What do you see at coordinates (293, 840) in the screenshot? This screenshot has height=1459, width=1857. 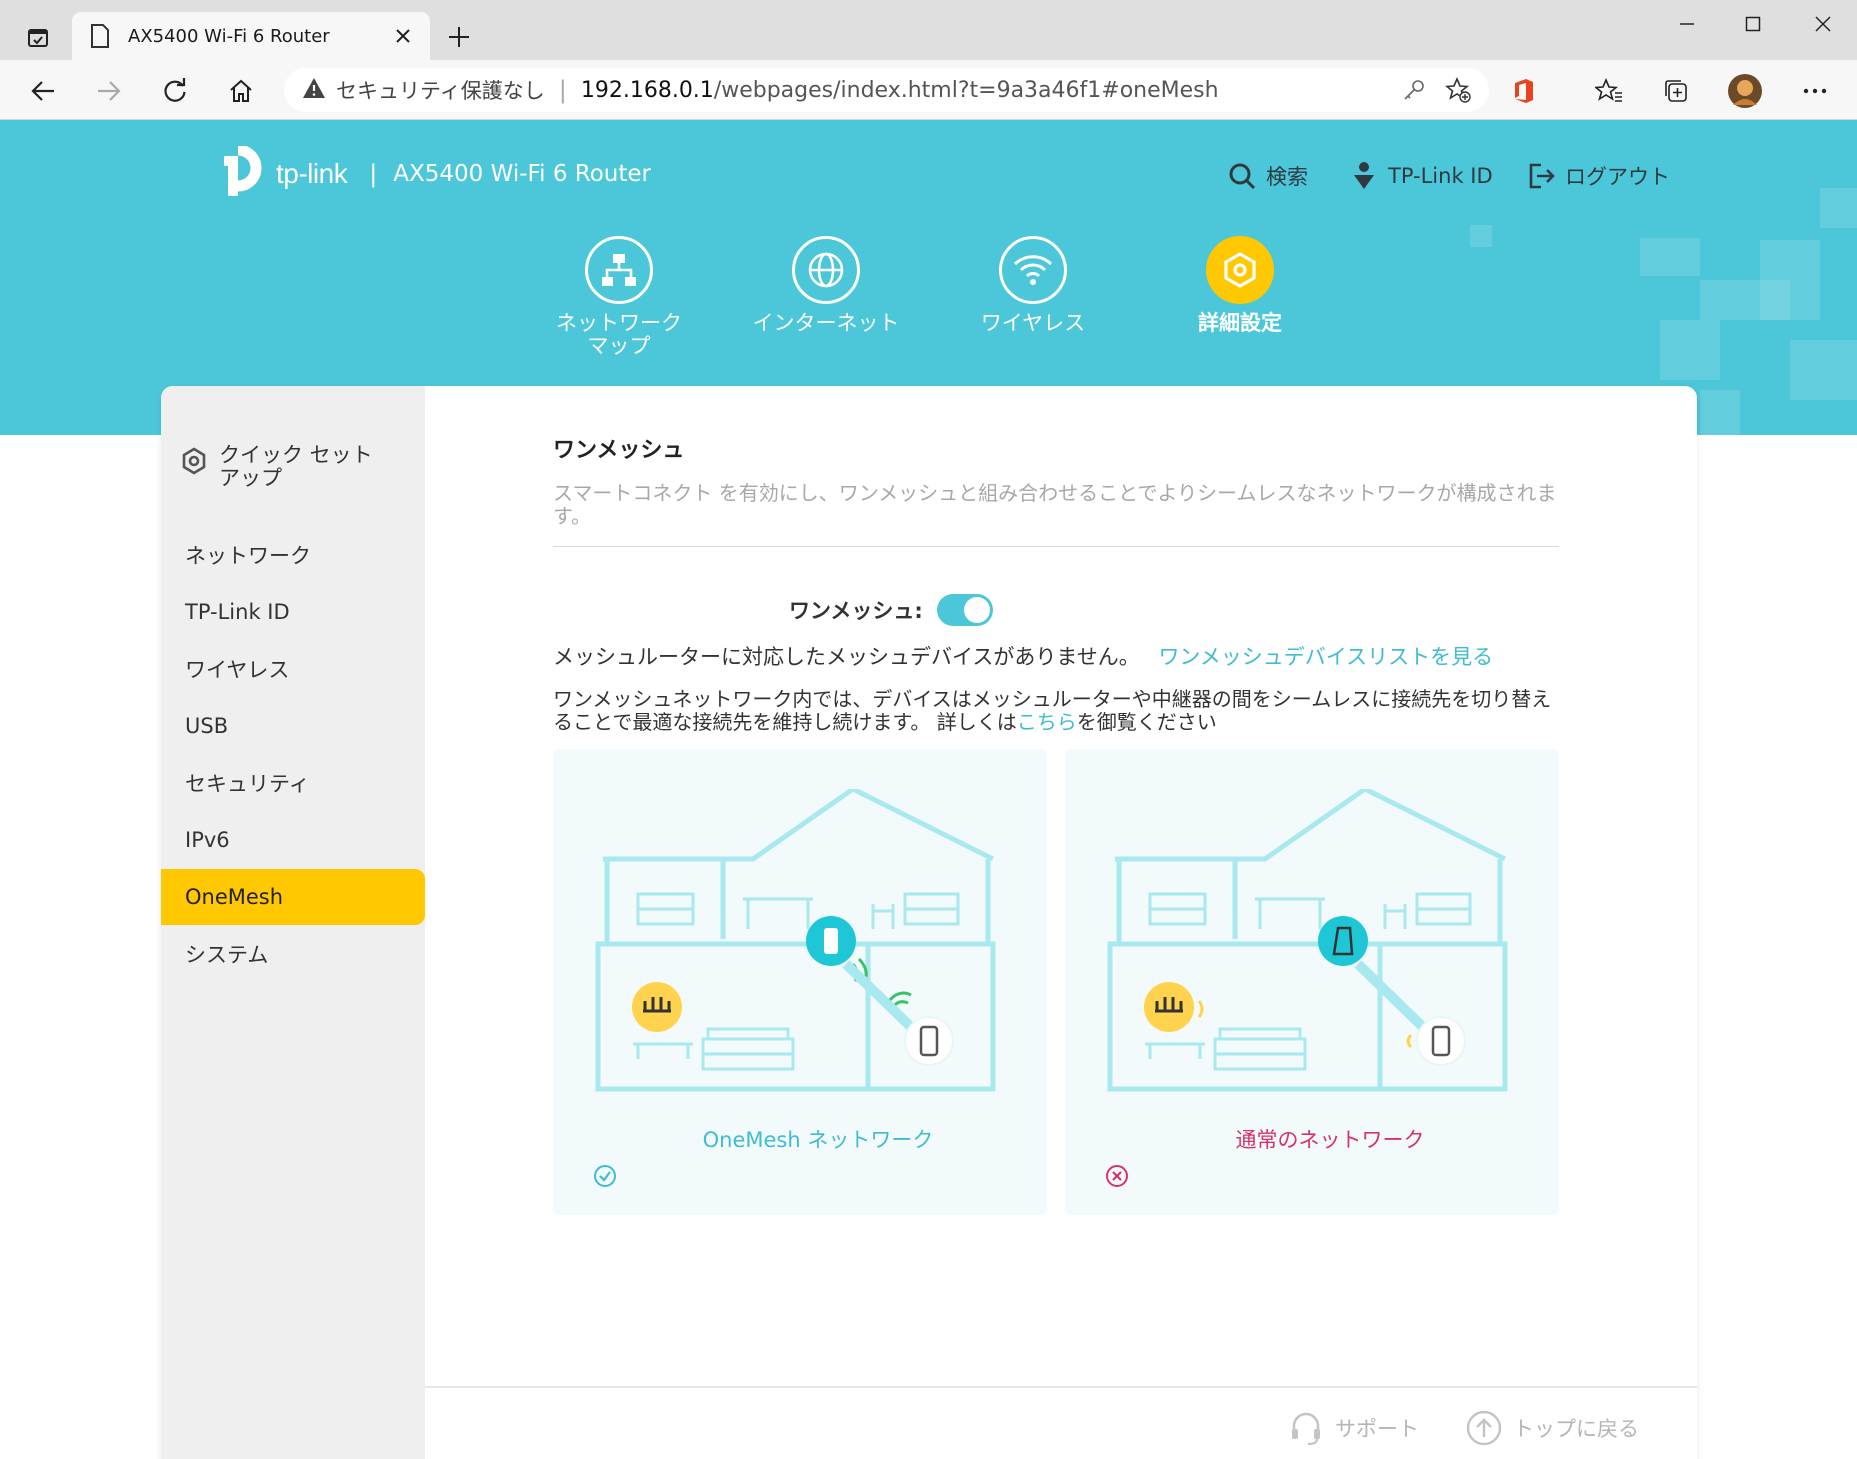 I see `sidebar-item-ipv6: IPv6` at bounding box center [293, 840].